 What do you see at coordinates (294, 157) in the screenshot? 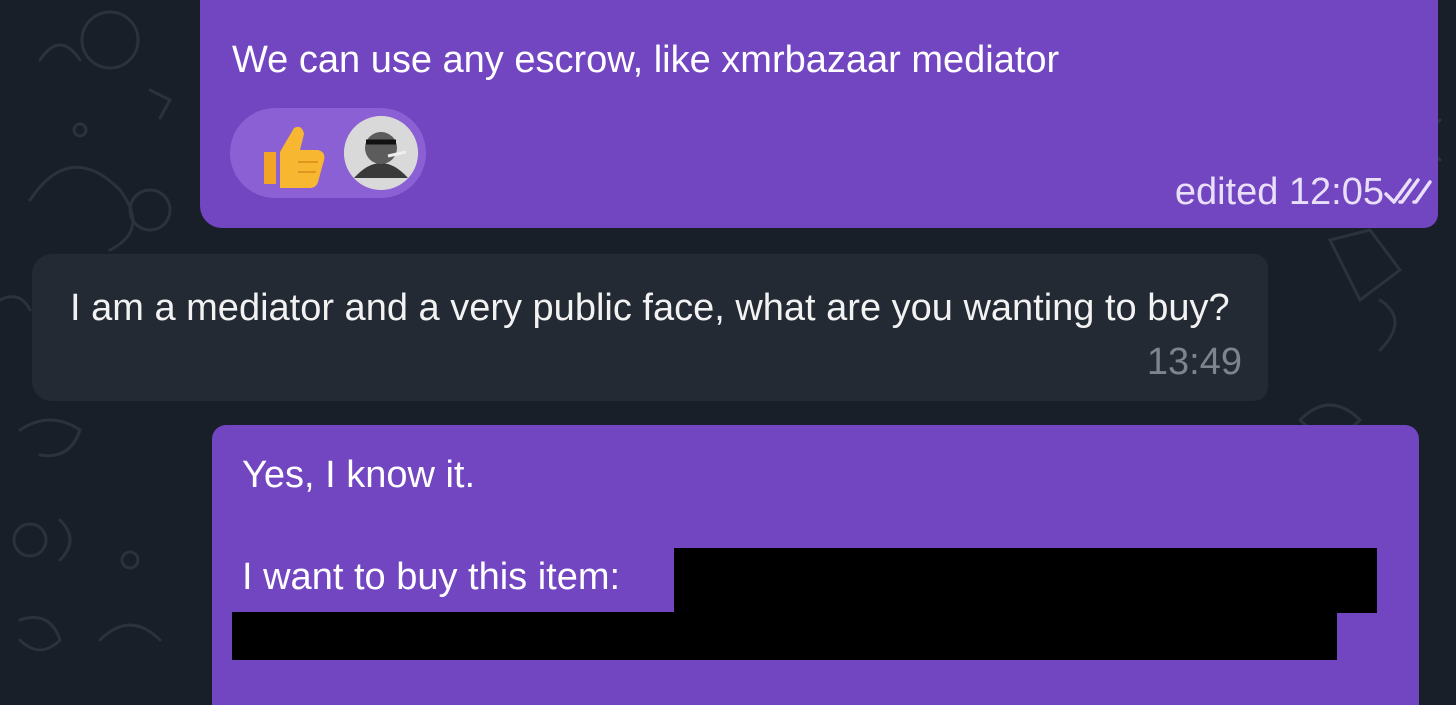
I see `thumbs-up-icon` at bounding box center [294, 157].